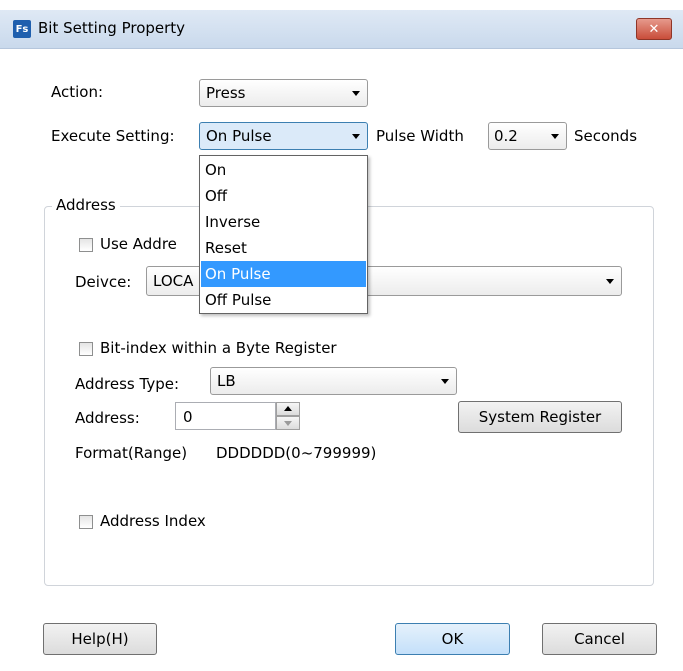  I want to click on execute-setting-value: On Pulse, so click(239, 136).